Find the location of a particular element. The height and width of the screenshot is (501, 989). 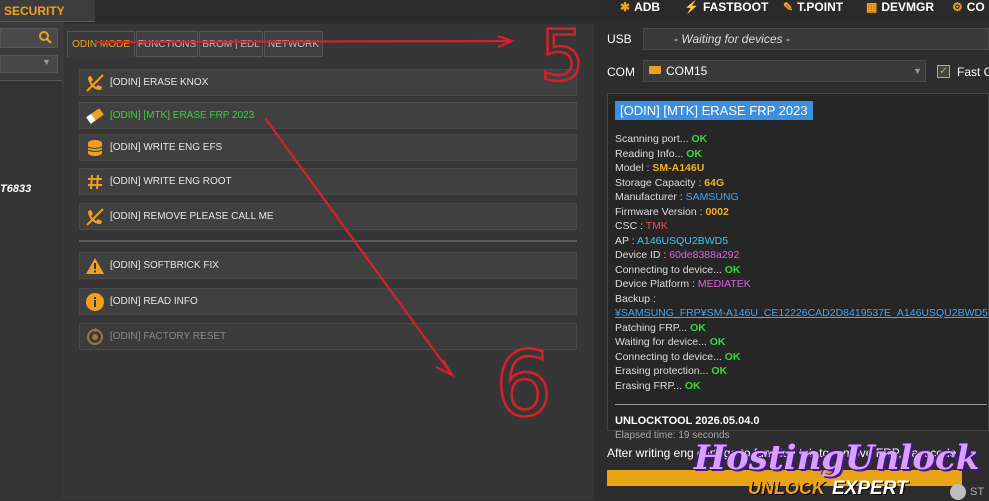

port-icon is located at coordinates (655, 70).